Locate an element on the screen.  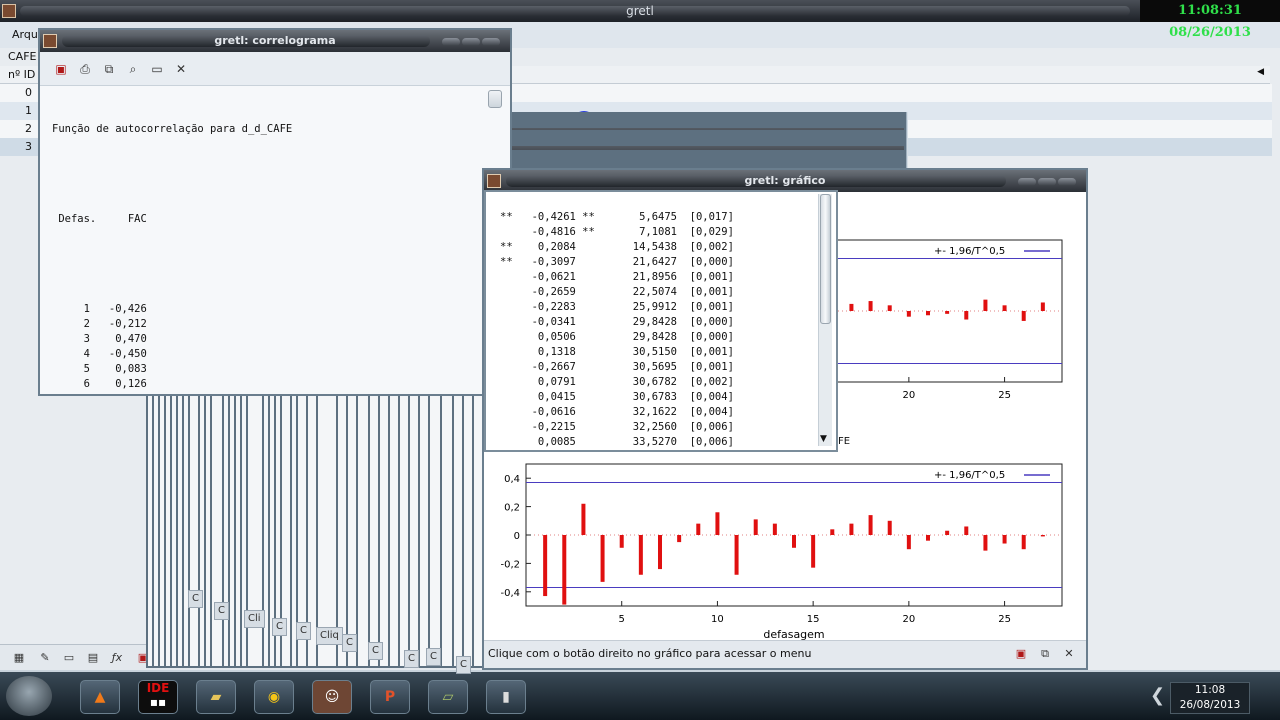
tray-expand-icon: ❮ is located at coordinates (1160, 696).